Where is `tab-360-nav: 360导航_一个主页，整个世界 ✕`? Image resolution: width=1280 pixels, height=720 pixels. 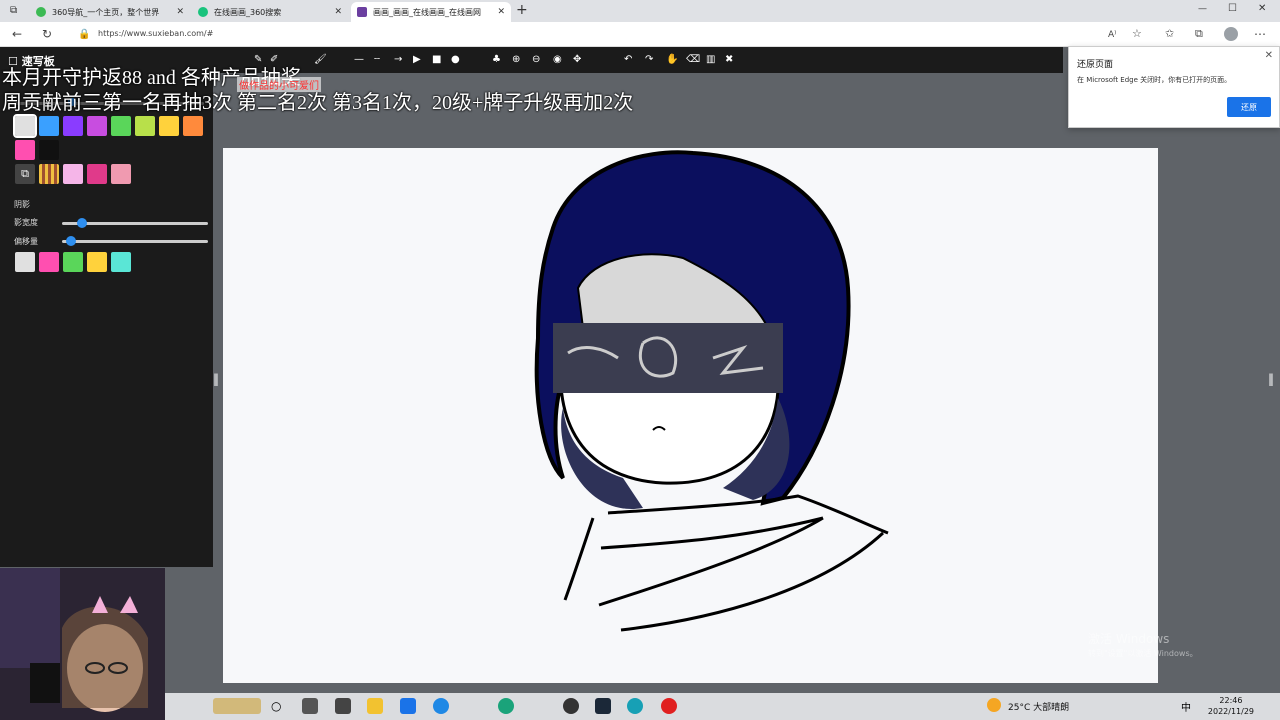
tab-360-nav: 360导航_一个主页，整个世界 ✕ is located at coordinates (110, 12).